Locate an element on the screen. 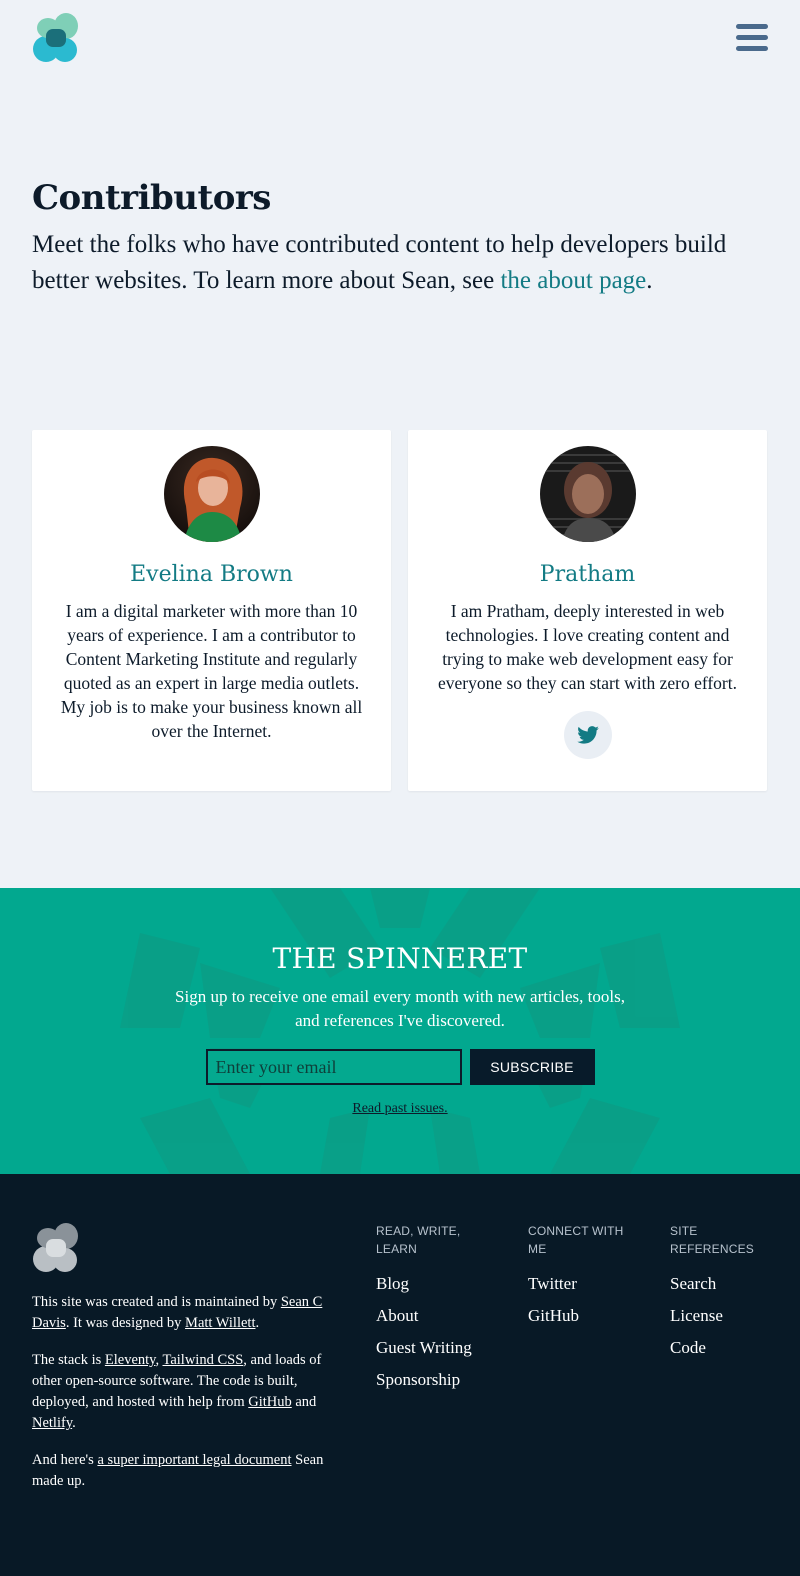 The width and height of the screenshot is (800, 1576). twitter-icon is located at coordinates (587, 735).